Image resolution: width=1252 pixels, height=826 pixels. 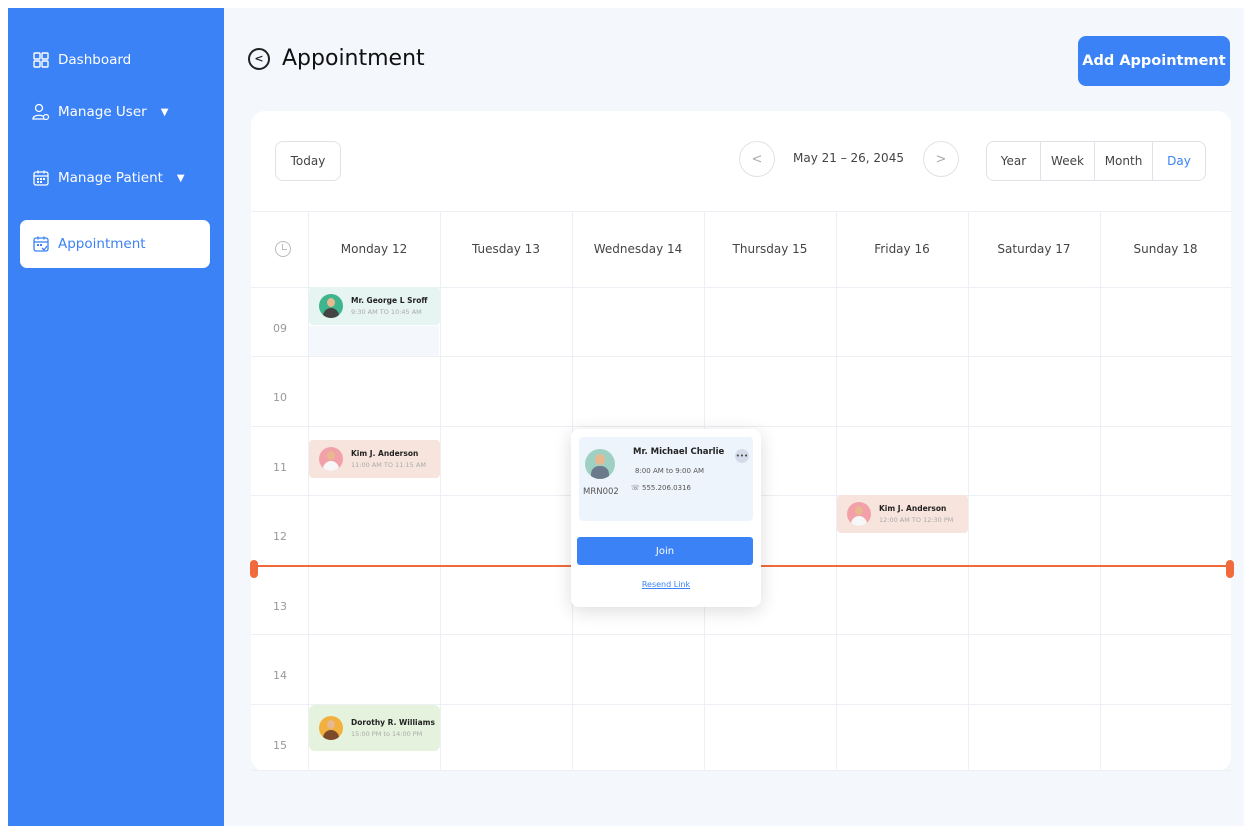 I want to click on popup-time: 8:00 AM to 9:00 AM, so click(x=670, y=471).